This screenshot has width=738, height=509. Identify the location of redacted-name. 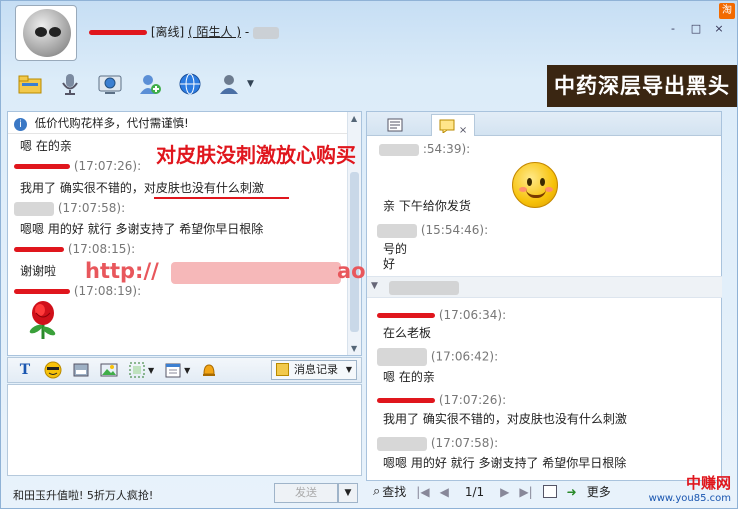
(118, 32).